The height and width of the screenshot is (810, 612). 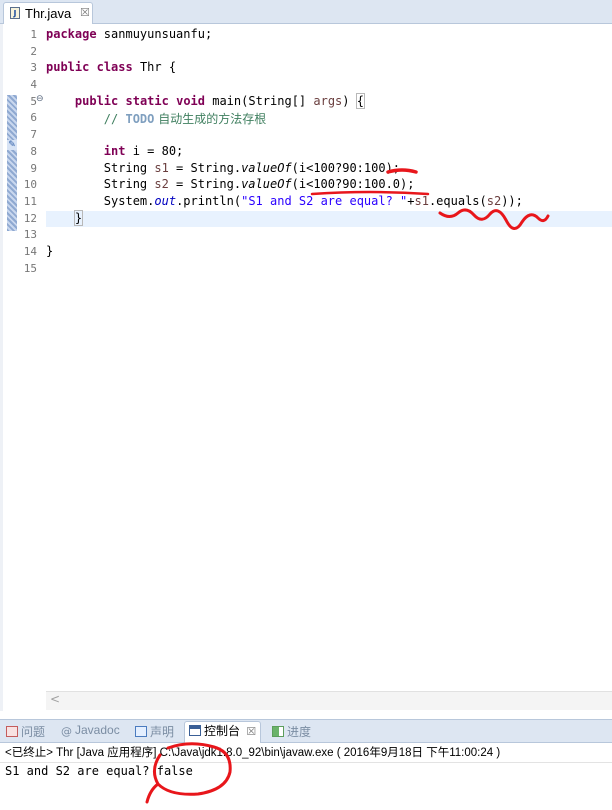 I want to click on parameter: args, so click(x=328, y=100).